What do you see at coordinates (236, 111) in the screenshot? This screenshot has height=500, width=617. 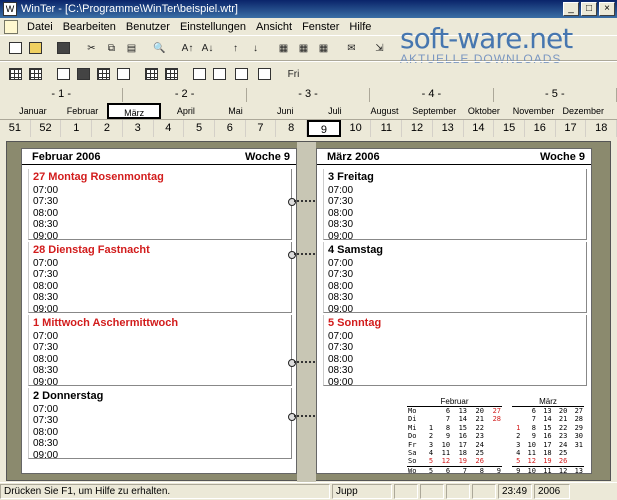 I see `month-tab-mai: Mai` at bounding box center [236, 111].